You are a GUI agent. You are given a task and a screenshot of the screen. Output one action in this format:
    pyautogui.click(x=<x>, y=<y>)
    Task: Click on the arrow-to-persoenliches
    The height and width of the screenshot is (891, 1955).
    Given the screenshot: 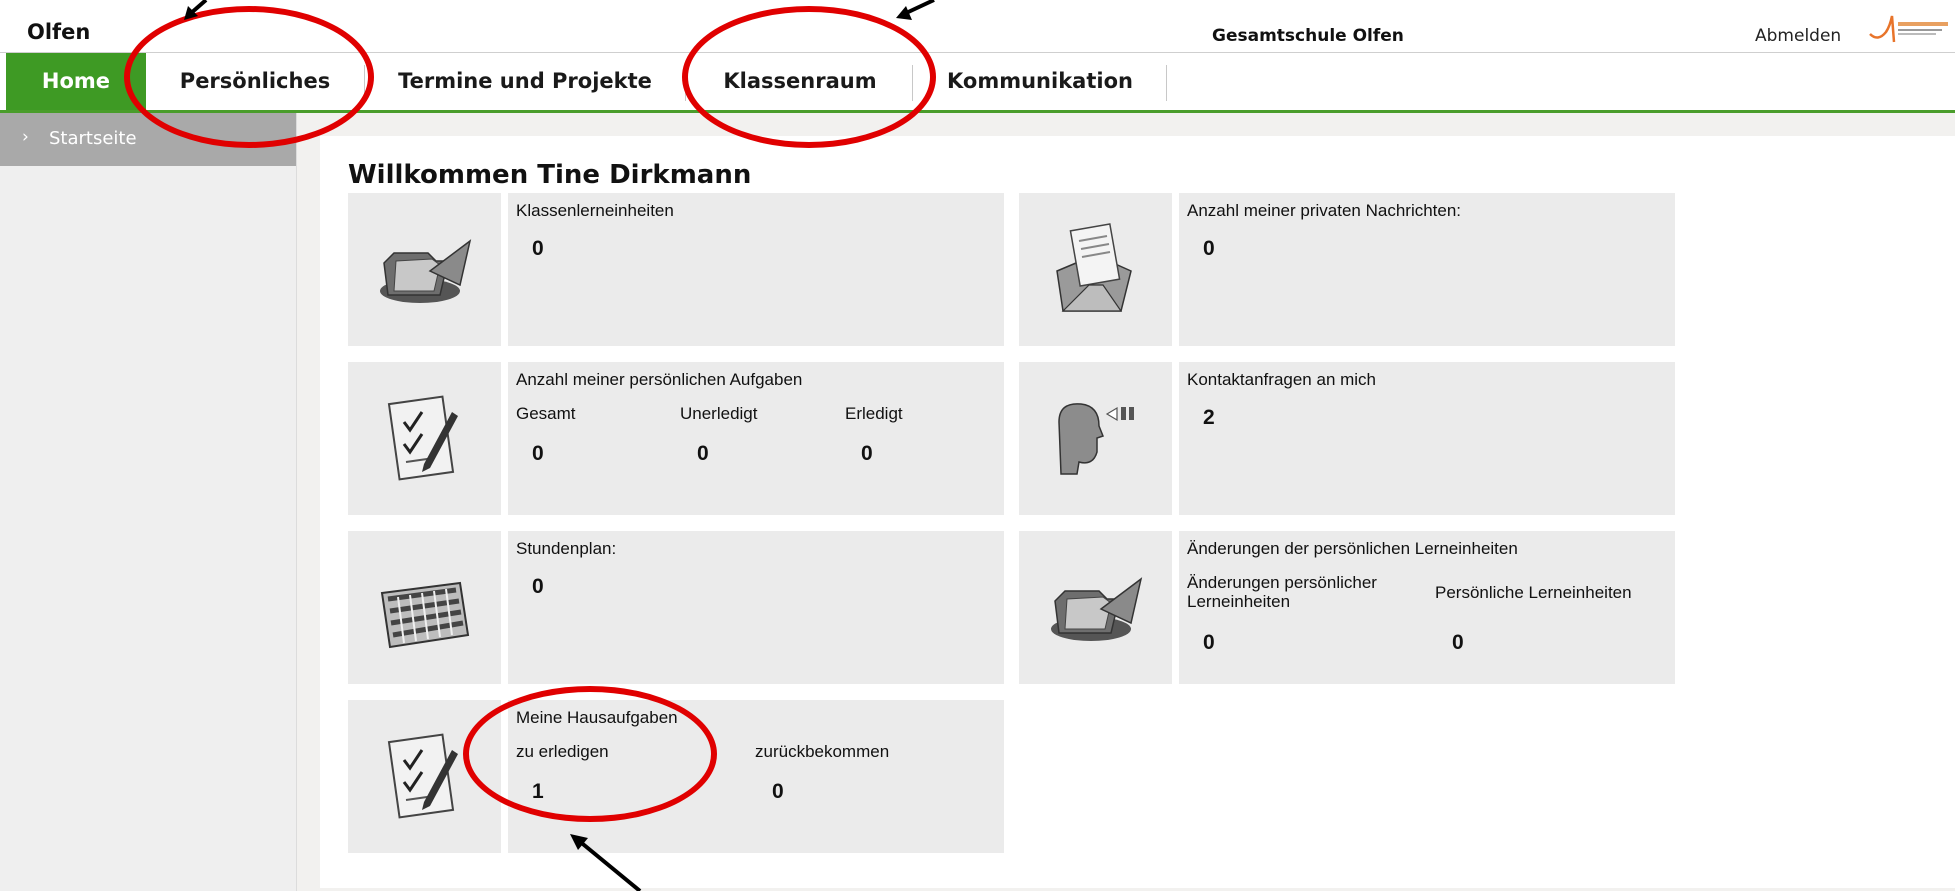 What is the action you would take?
    pyautogui.click(x=196, y=10)
    